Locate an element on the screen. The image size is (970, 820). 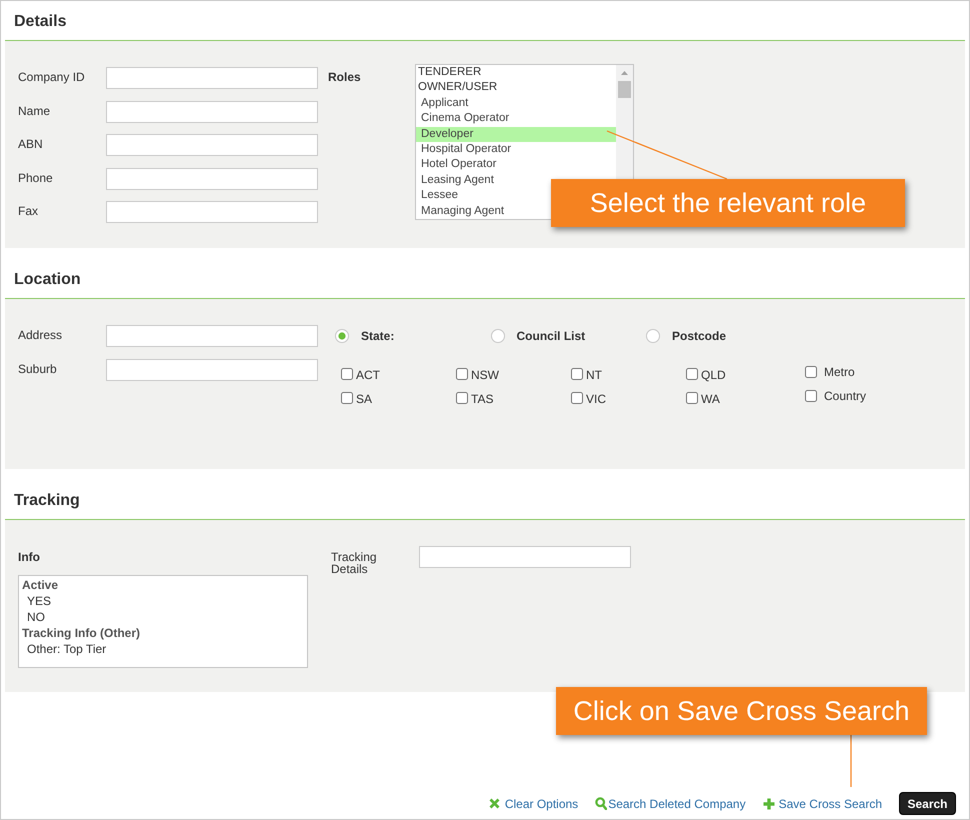
checkbox-label: VIC is located at coordinates (596, 398).